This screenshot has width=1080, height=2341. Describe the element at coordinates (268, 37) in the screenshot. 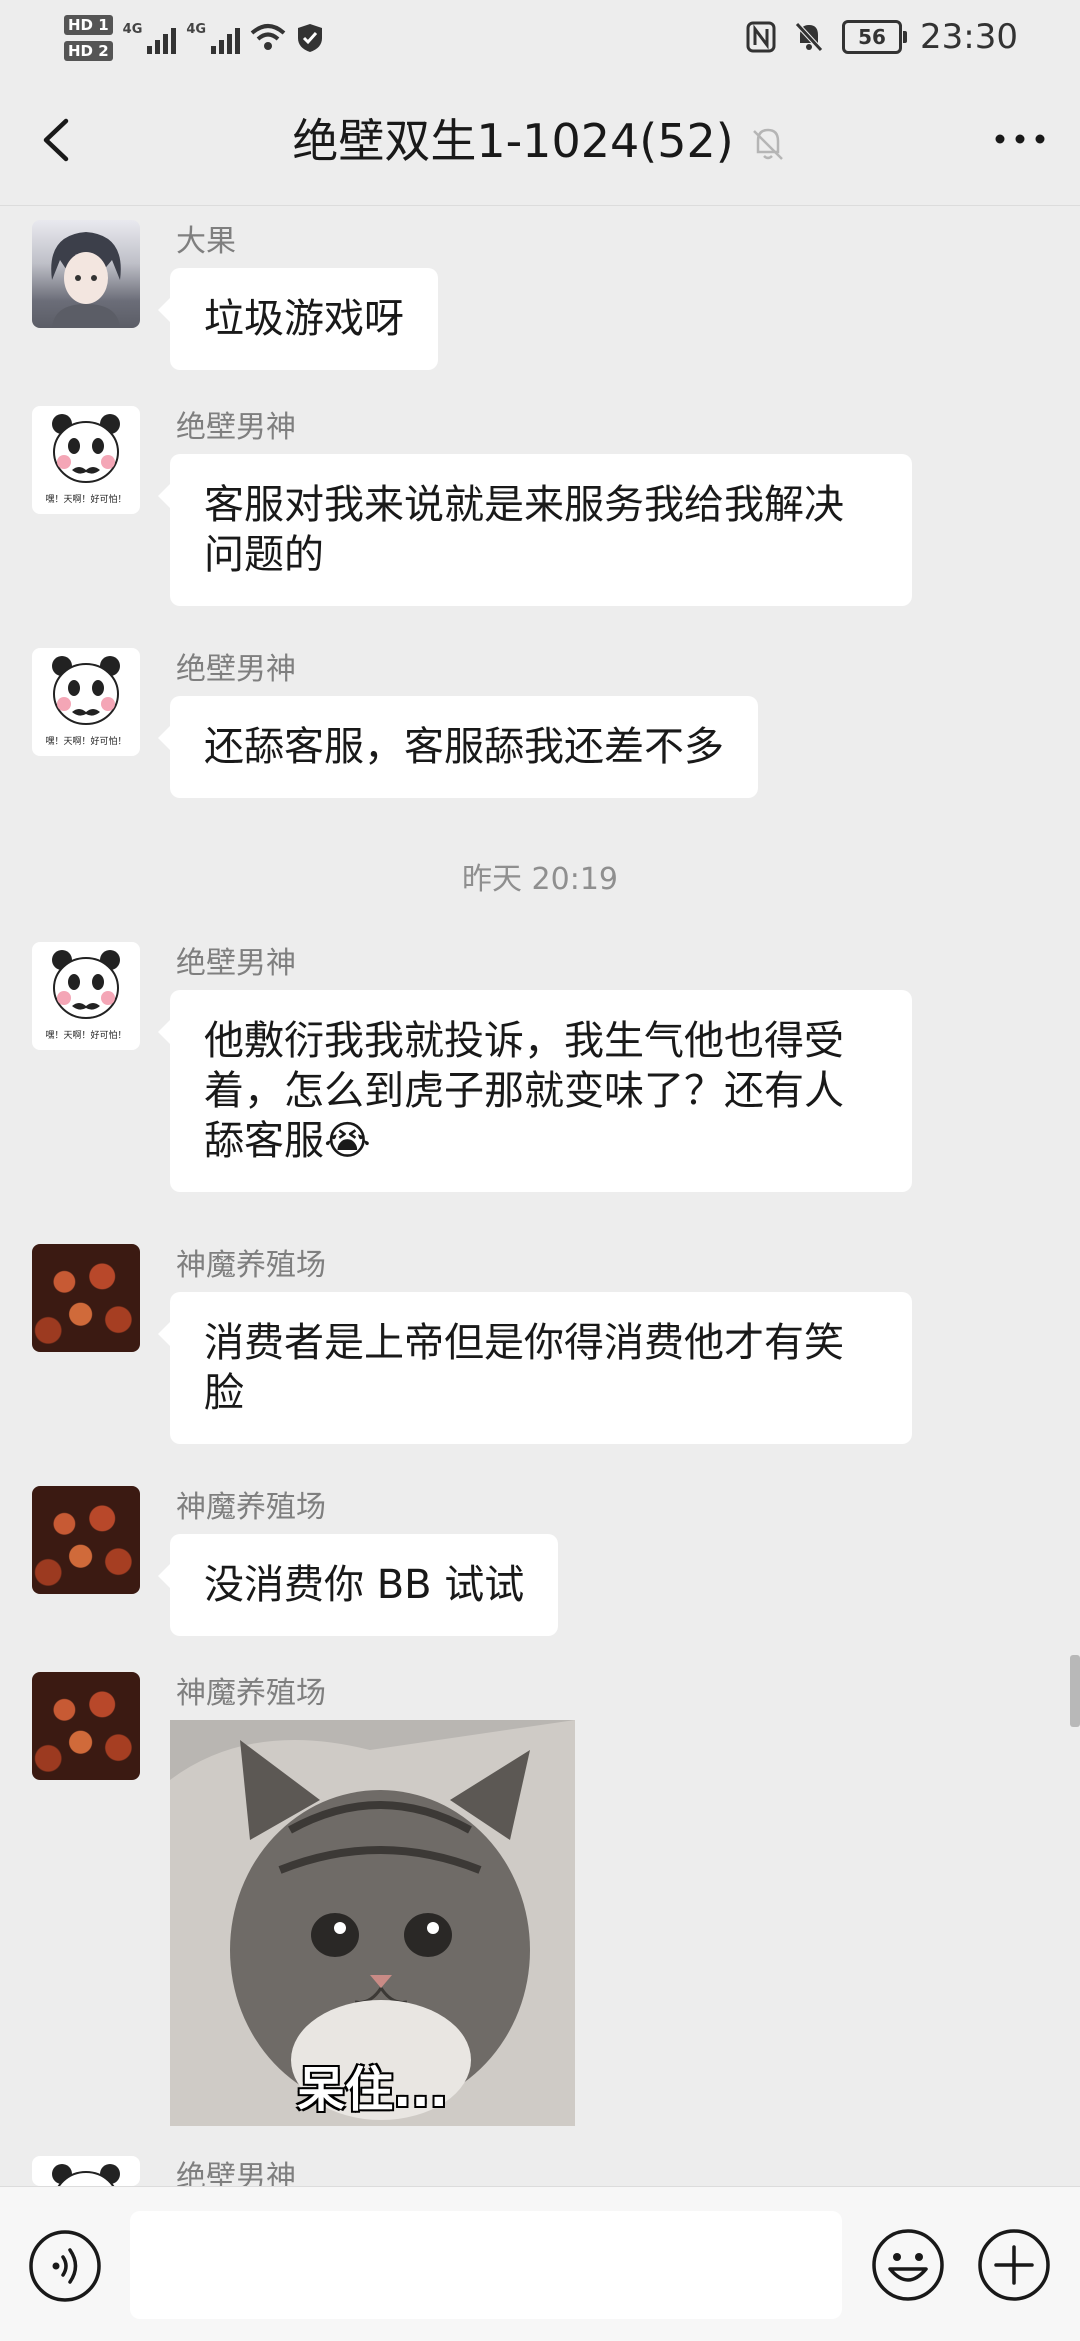

I see `wifi-icon` at that location.